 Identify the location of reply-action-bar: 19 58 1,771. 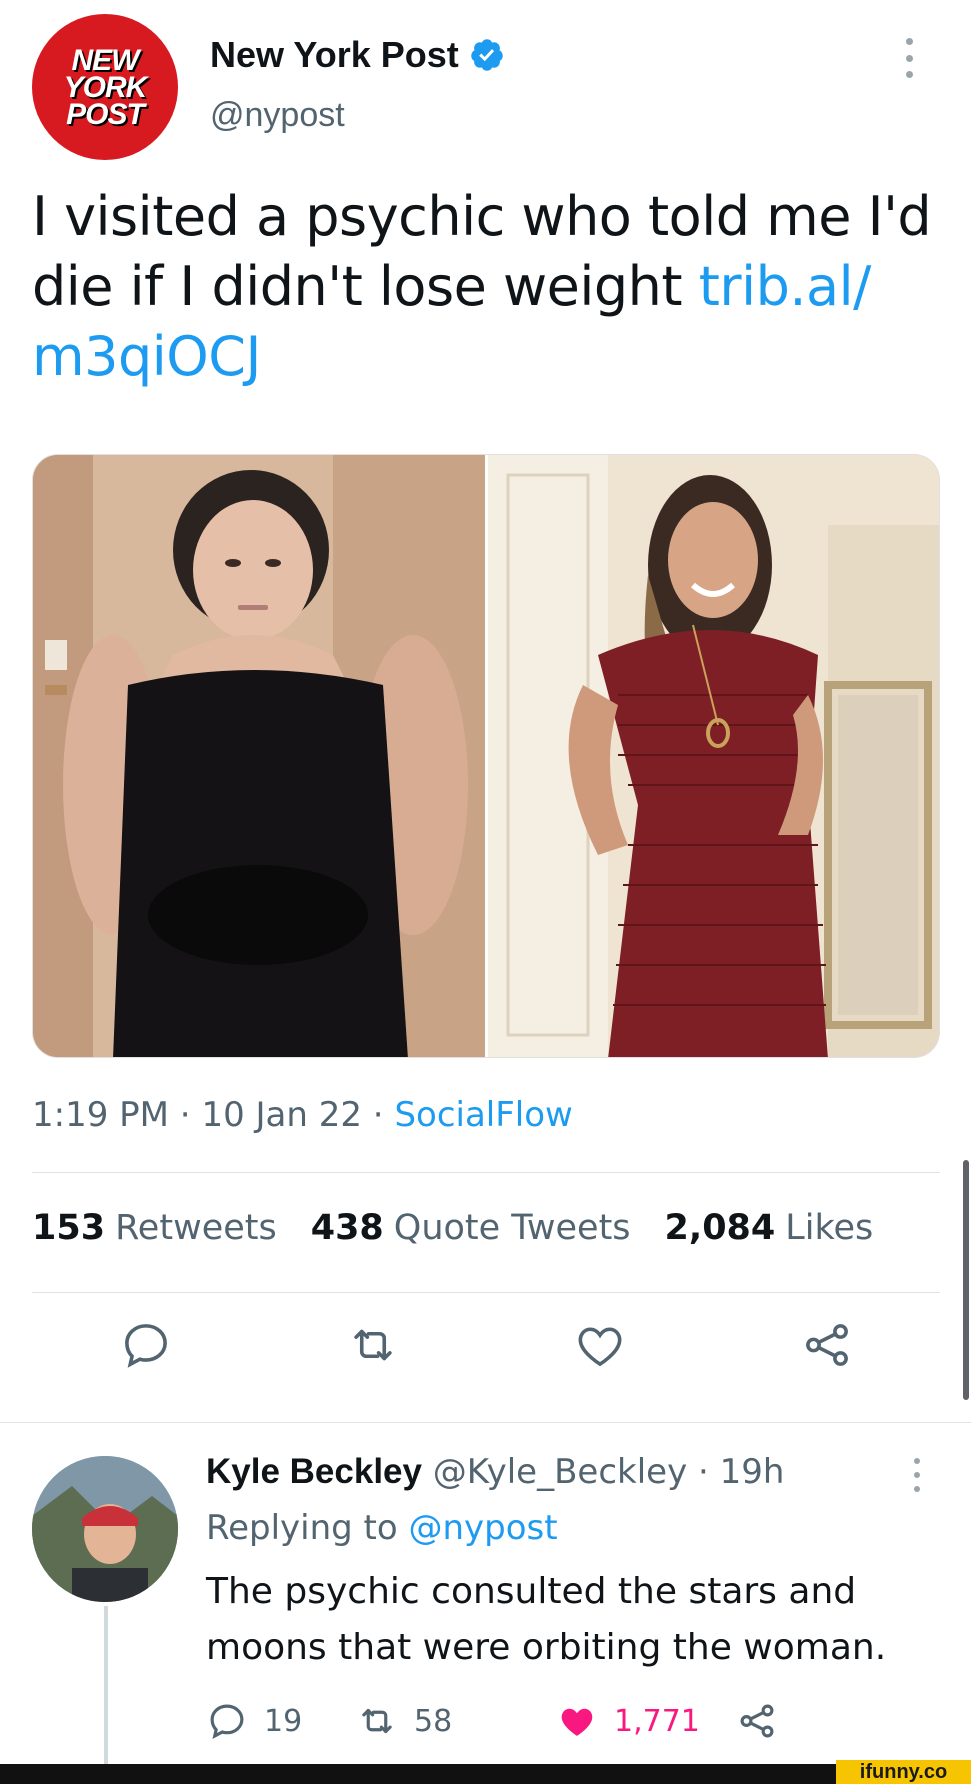
(492, 1721).